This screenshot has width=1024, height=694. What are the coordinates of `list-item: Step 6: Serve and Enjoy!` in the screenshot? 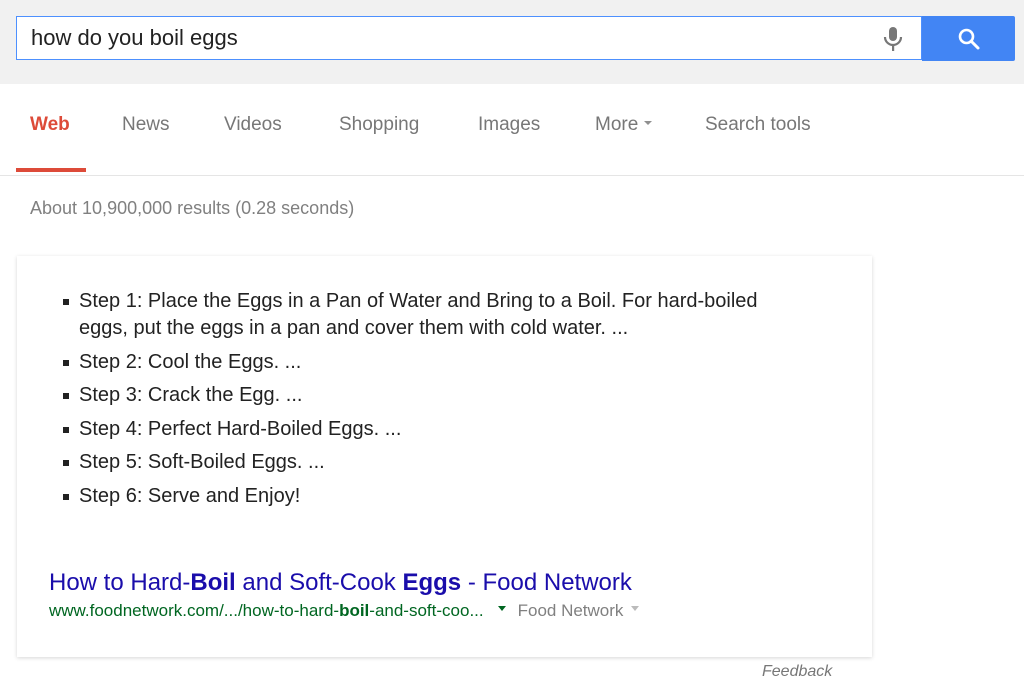 It's located at (431, 496).